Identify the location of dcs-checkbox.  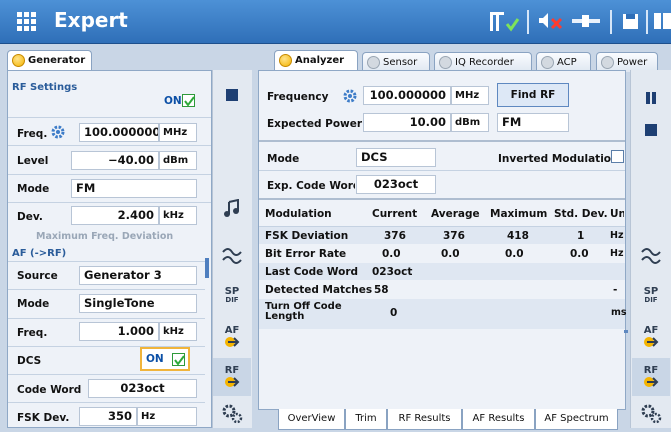
(178, 359).